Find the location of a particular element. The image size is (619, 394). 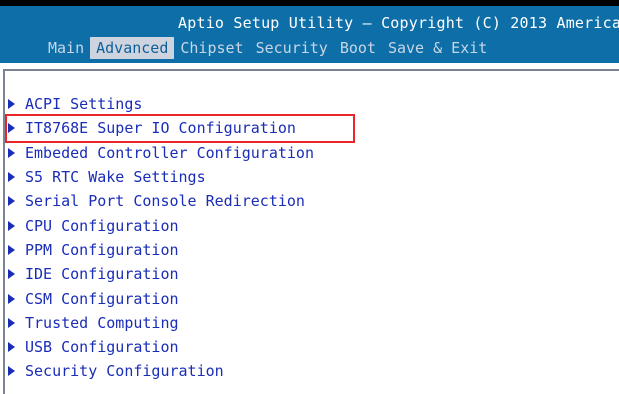

menu-item-csm-configuration: CSM Configuration is located at coordinates (180, 298).